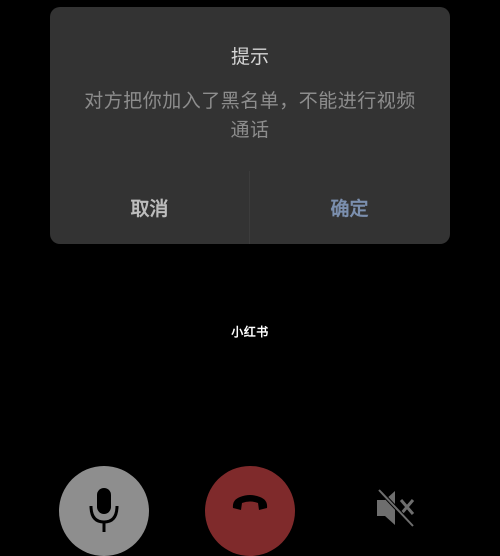  What do you see at coordinates (149, 207) in the screenshot?
I see `cancel-button: 取消` at bounding box center [149, 207].